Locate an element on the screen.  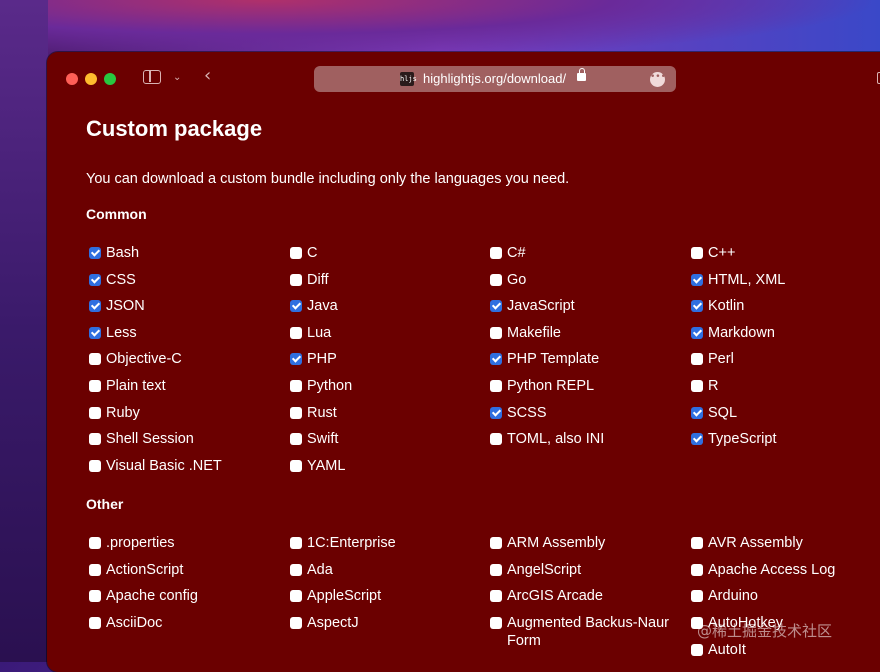
language-option: Kotlin is located at coordinates (717, 306).